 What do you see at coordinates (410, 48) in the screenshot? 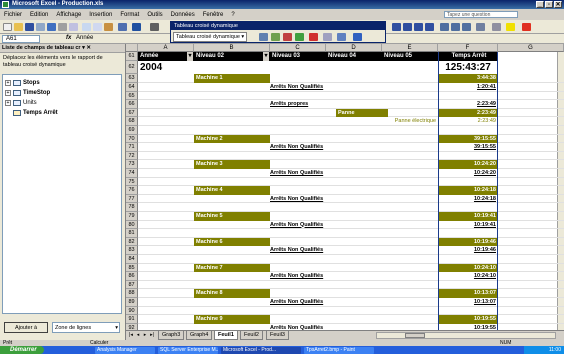
I see `column-header-e: E` at bounding box center [410, 48].